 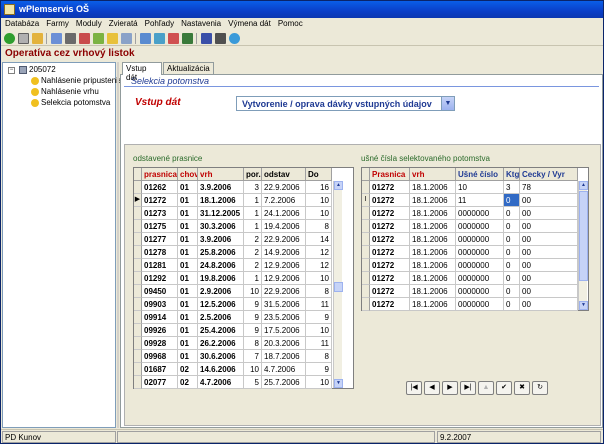 What do you see at coordinates (160, 187) in the screenshot?
I see `table-cell: 01262` at bounding box center [160, 187].